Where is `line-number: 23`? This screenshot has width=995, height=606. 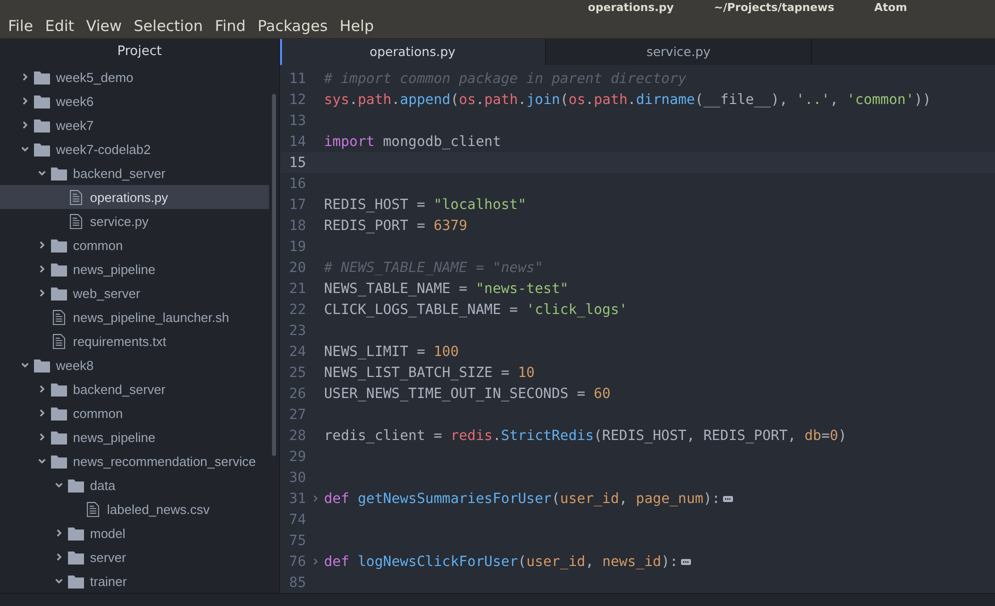
line-number: 23 is located at coordinates (297, 330).